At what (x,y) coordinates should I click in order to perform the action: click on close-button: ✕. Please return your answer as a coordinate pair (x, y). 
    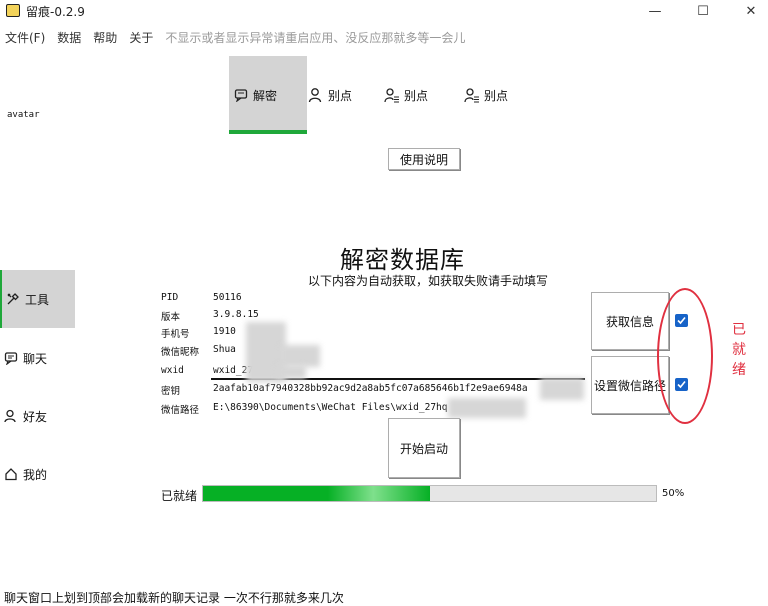
    Looking at the image, I should click on (748, 11).